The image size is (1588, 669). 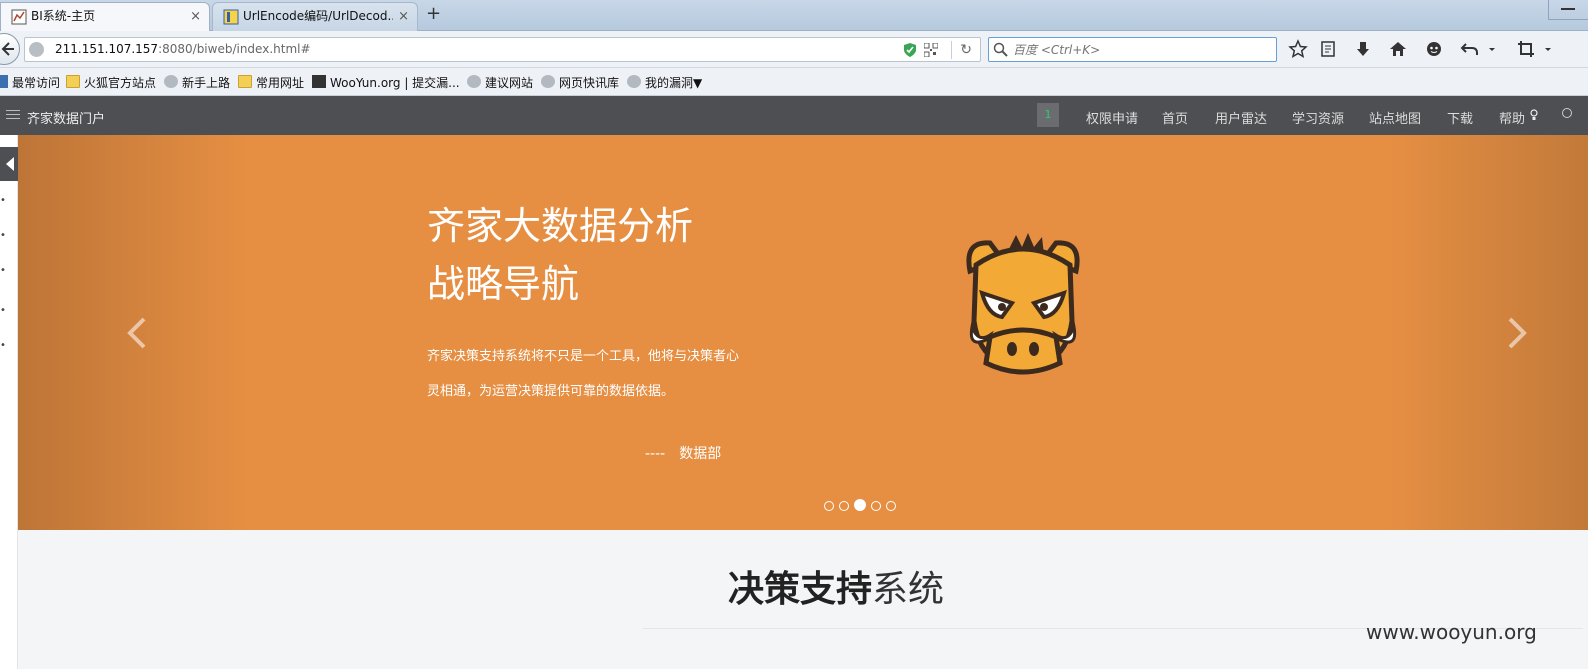 I want to click on back-button, so click(x=10, y=49).